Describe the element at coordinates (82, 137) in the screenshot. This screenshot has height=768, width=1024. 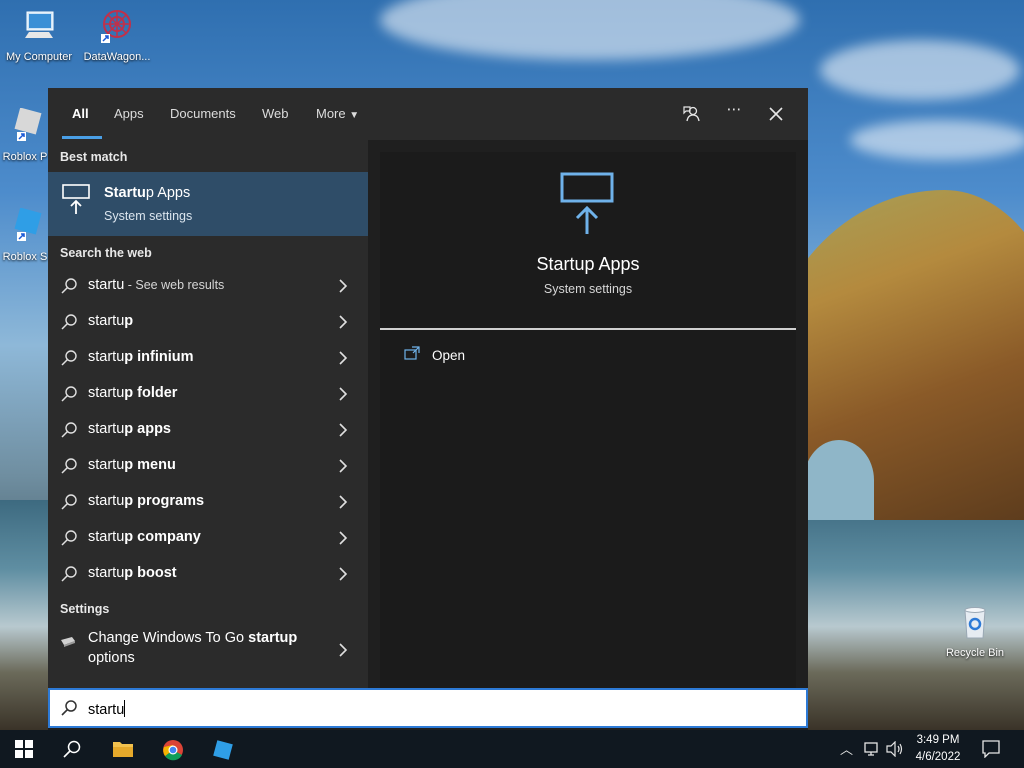
I see `active-tab-indicator` at that location.